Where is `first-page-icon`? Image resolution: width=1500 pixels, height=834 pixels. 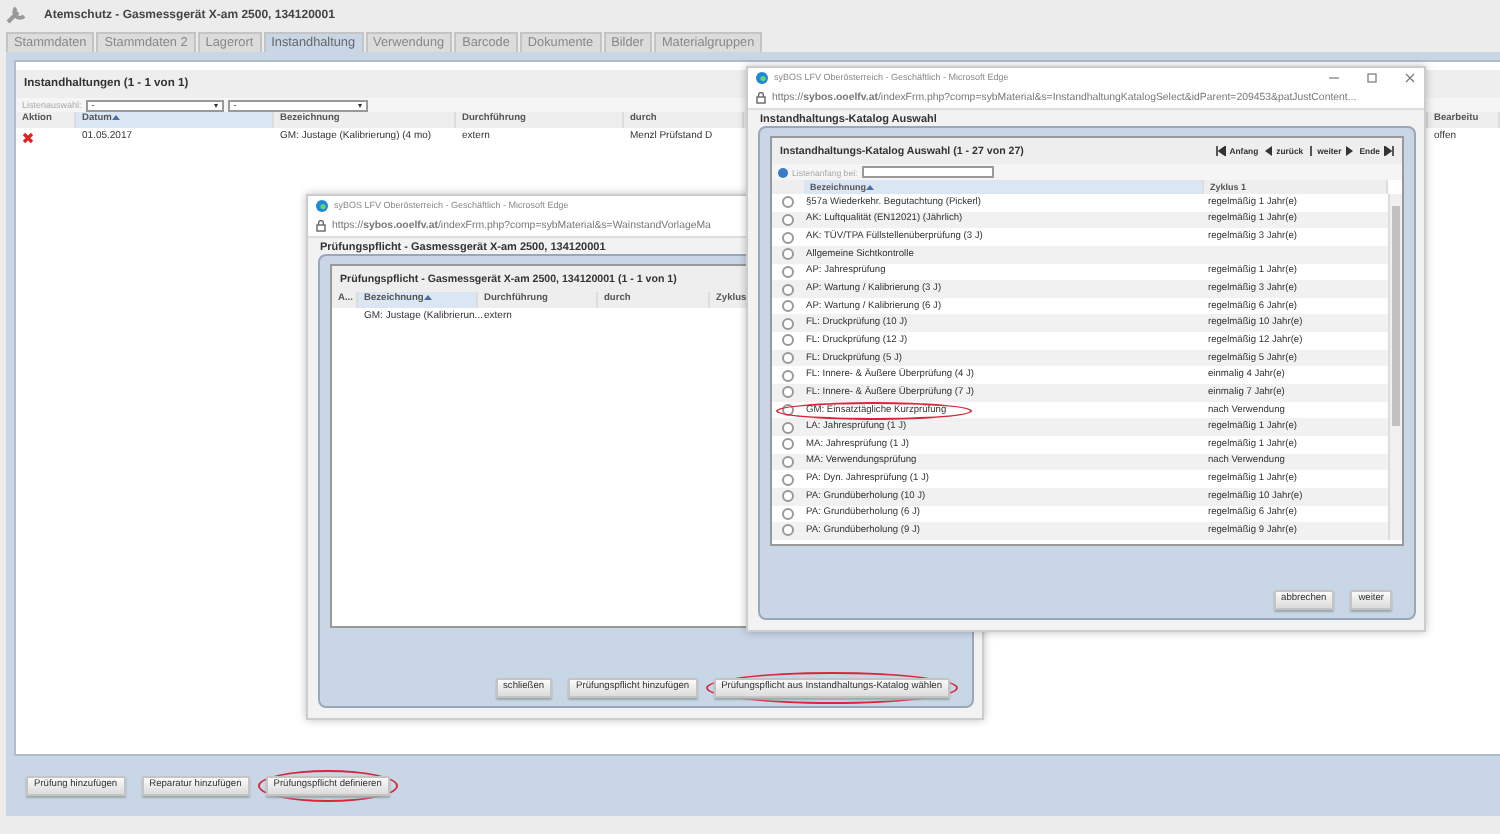 first-page-icon is located at coordinates (1220, 151).